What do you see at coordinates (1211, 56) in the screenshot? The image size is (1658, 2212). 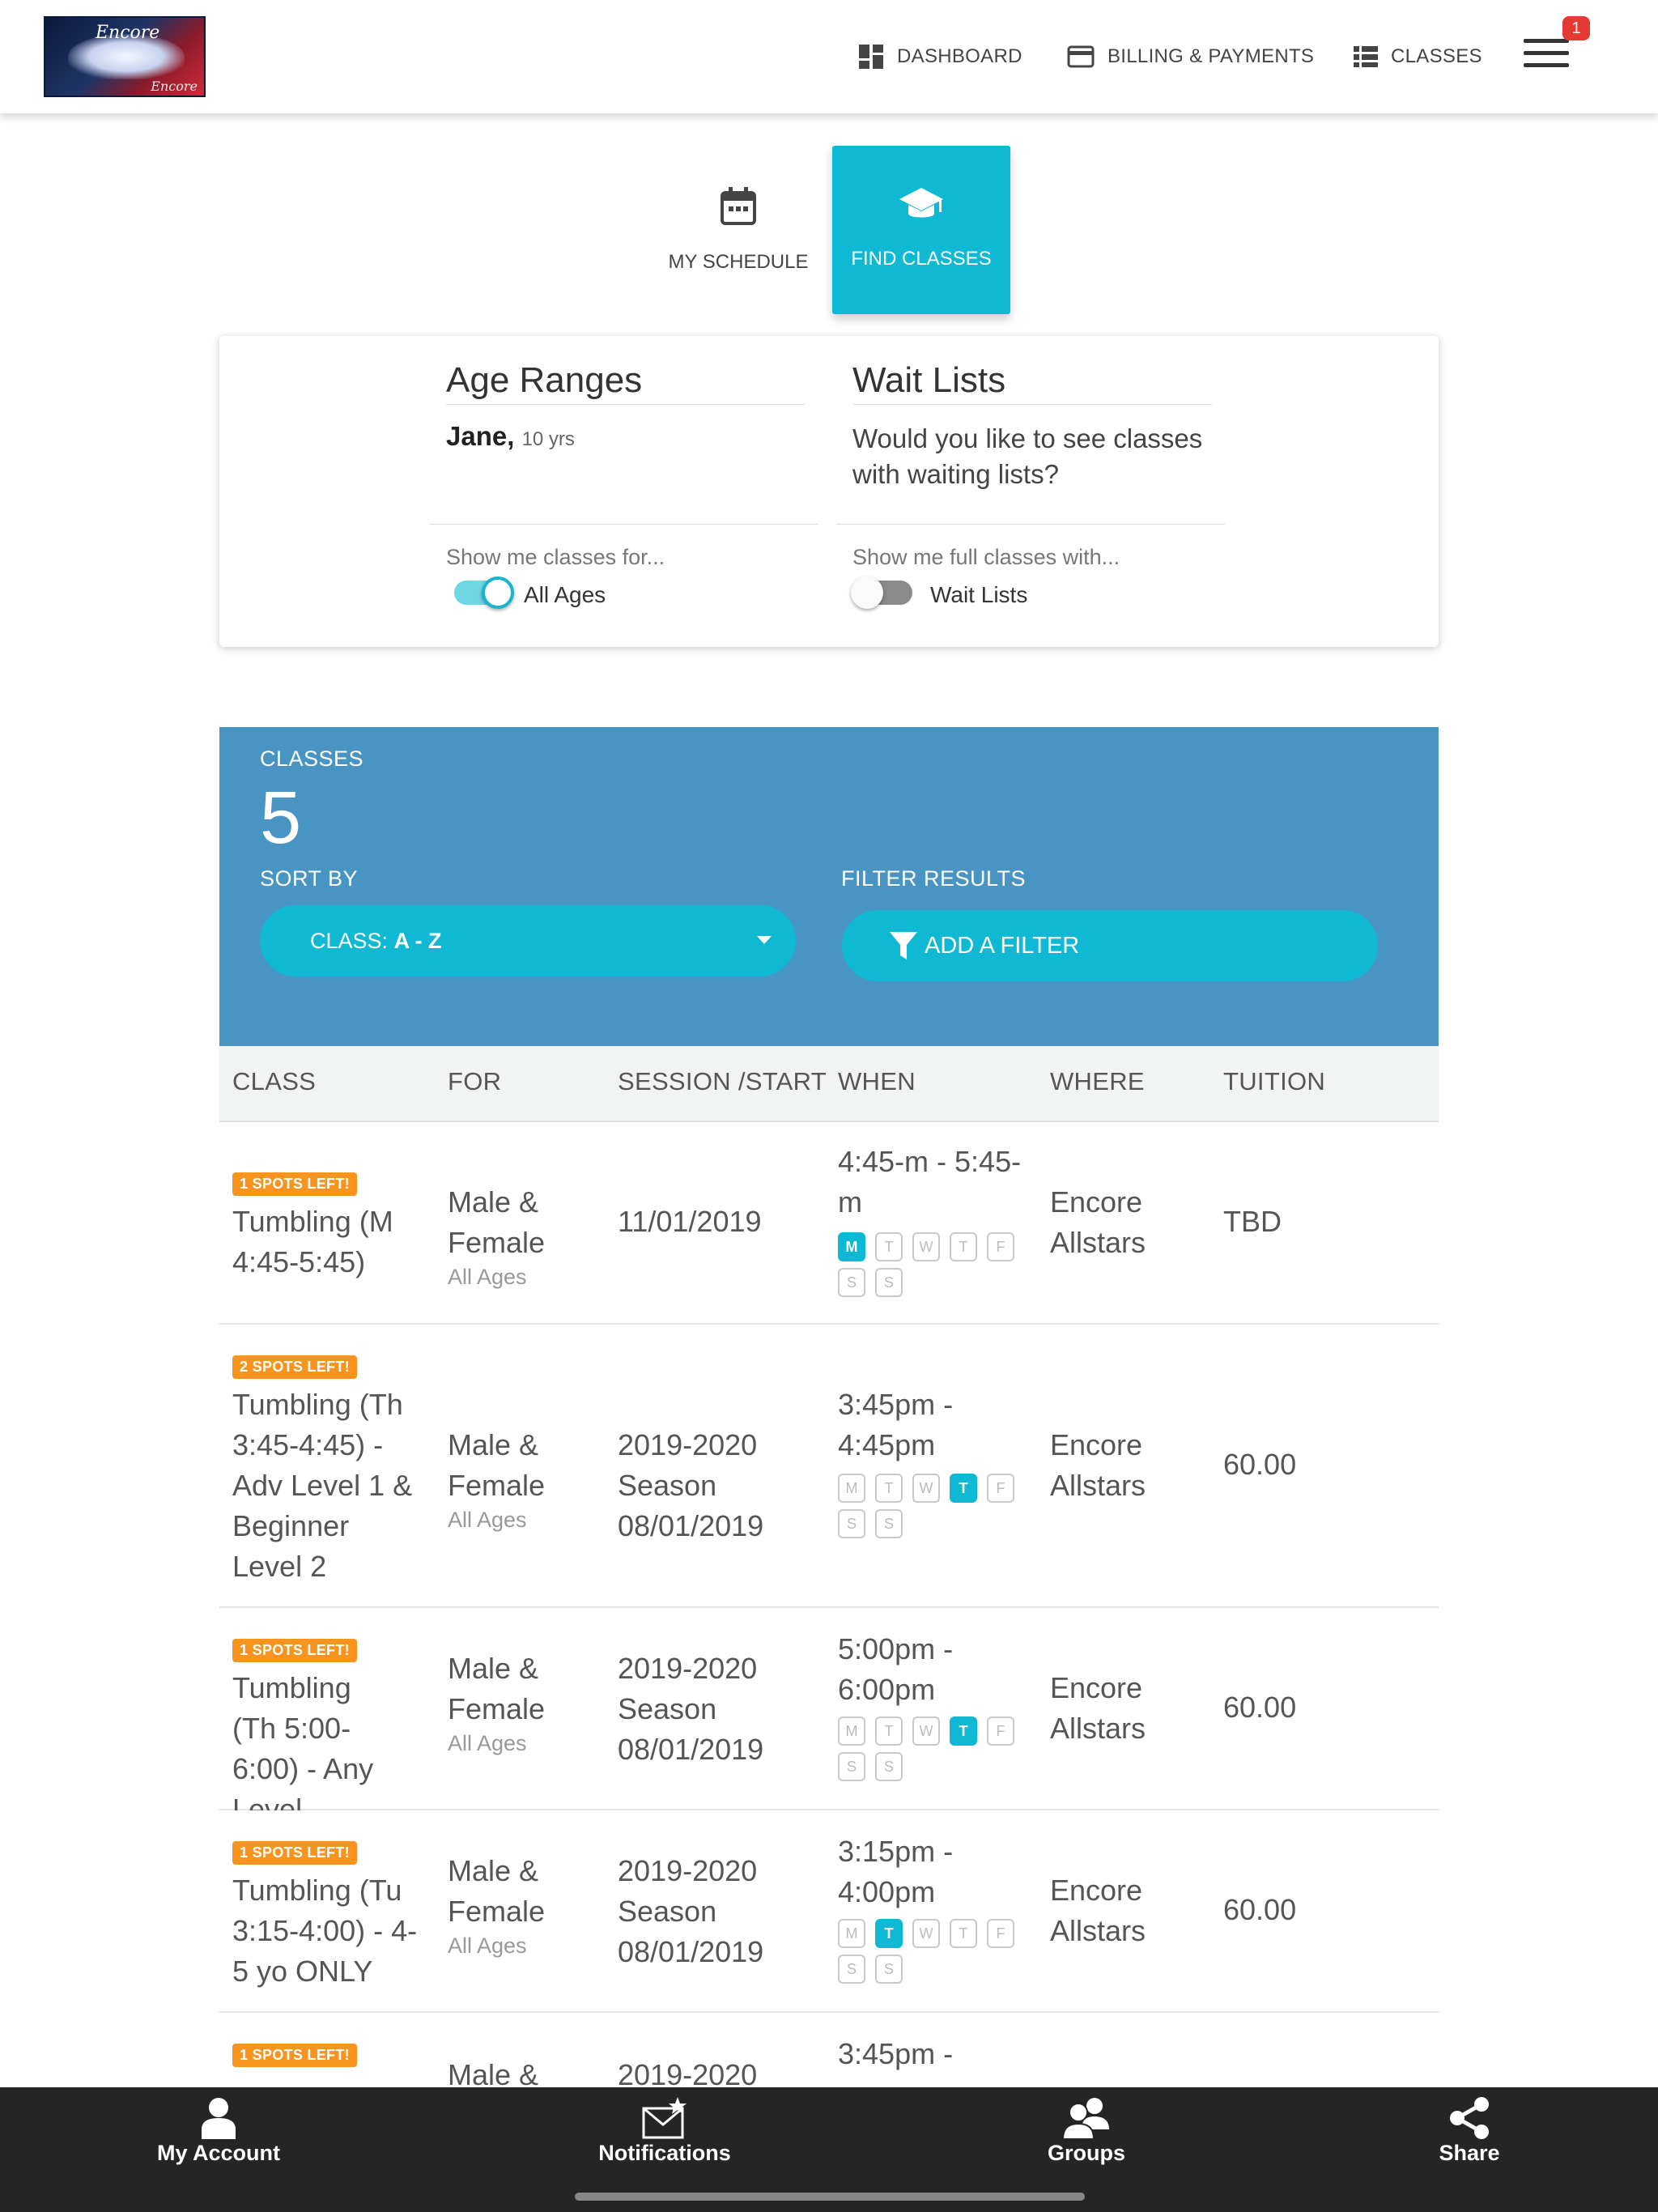 I see `nav-billing-label: BILLING & PAYMENTS` at bounding box center [1211, 56].